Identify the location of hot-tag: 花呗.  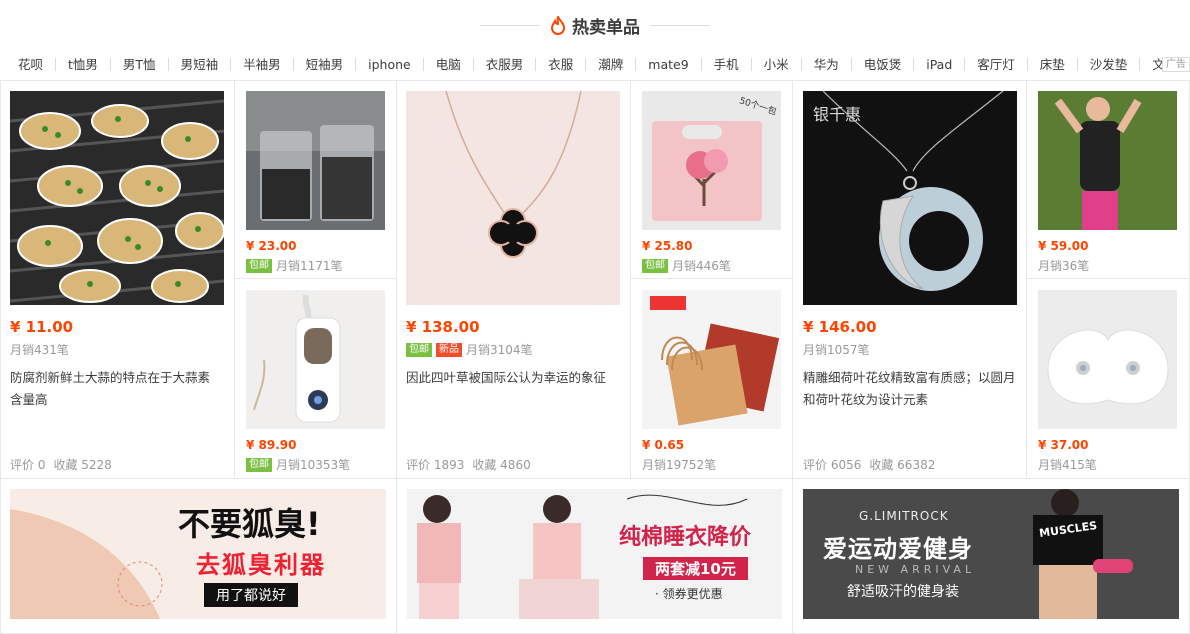
(31, 64).